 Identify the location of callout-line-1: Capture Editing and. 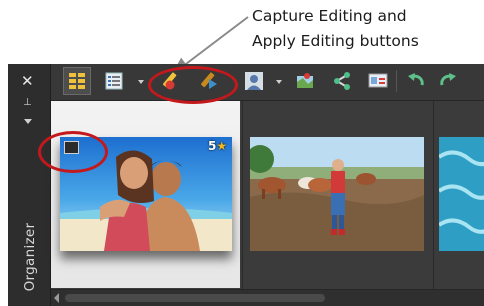
(329, 16).